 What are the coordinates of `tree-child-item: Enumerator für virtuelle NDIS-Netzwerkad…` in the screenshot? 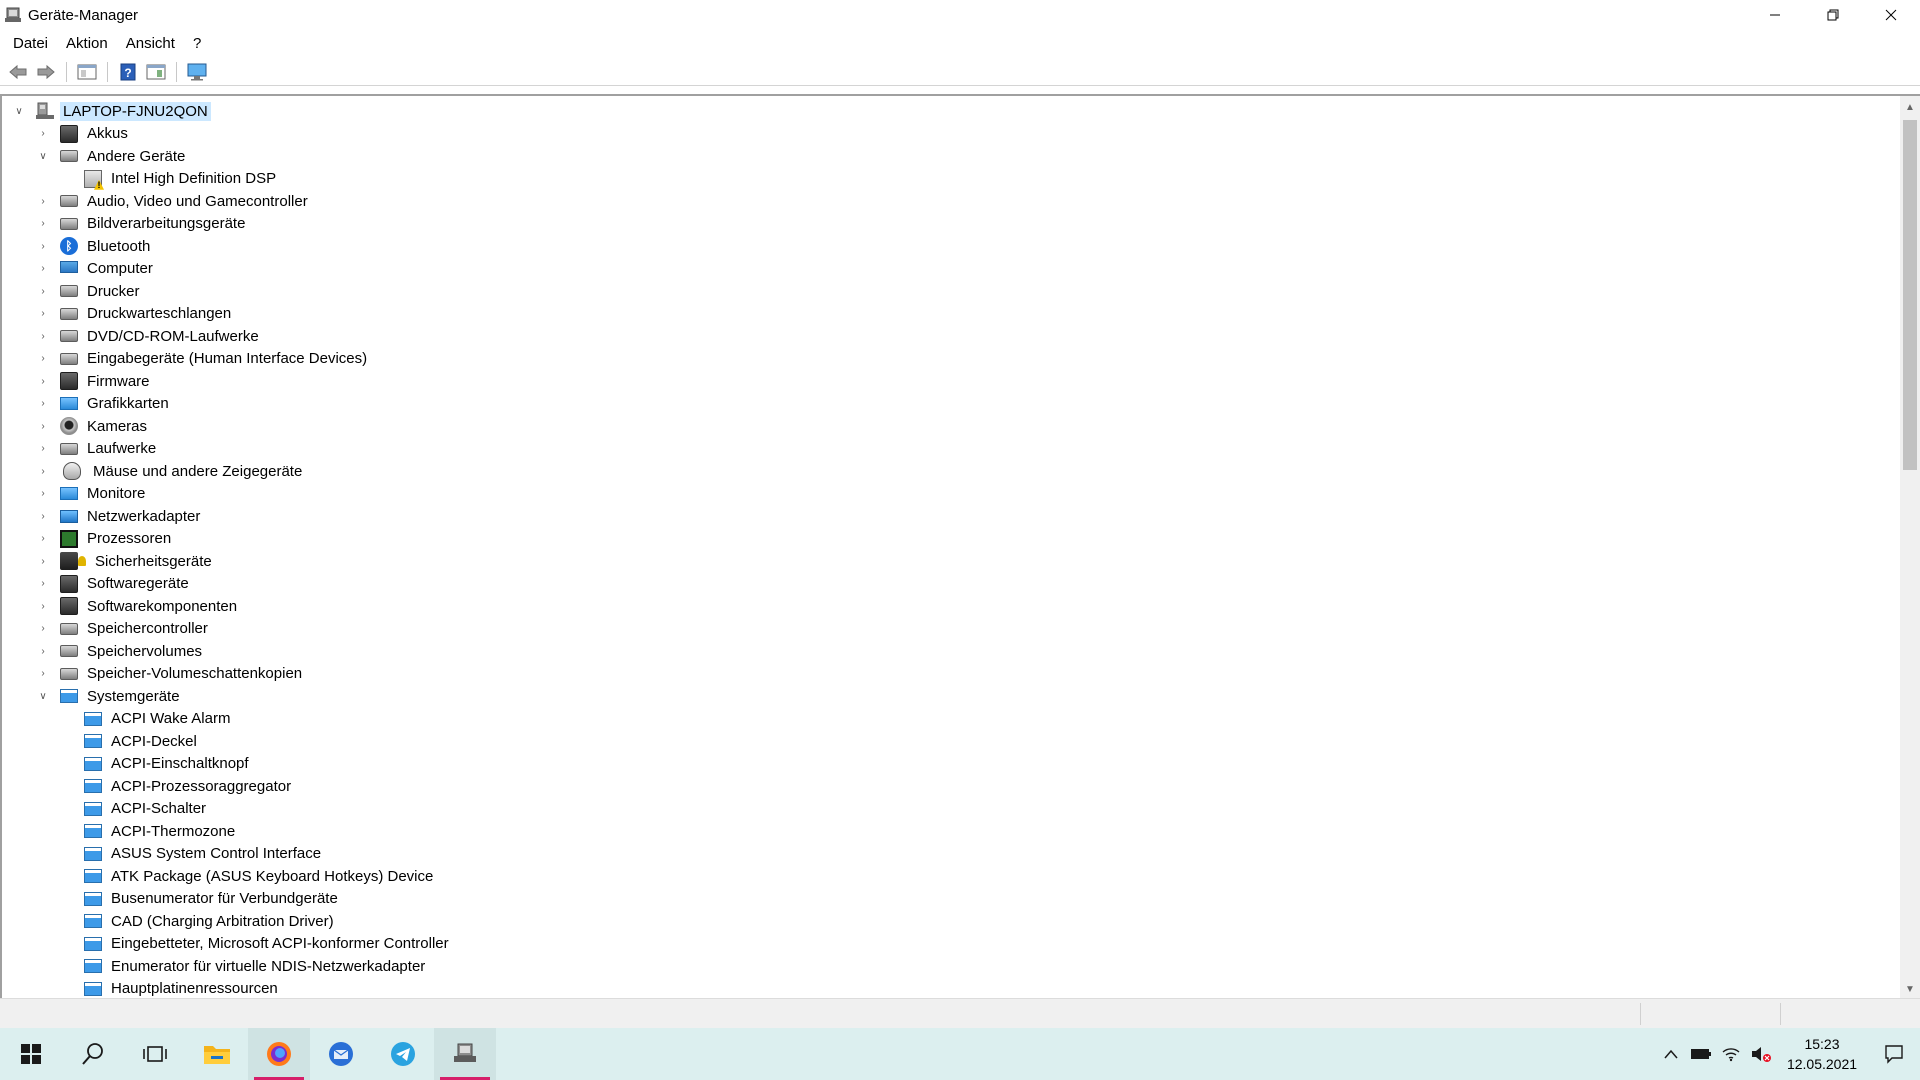 It's located at (232, 966).